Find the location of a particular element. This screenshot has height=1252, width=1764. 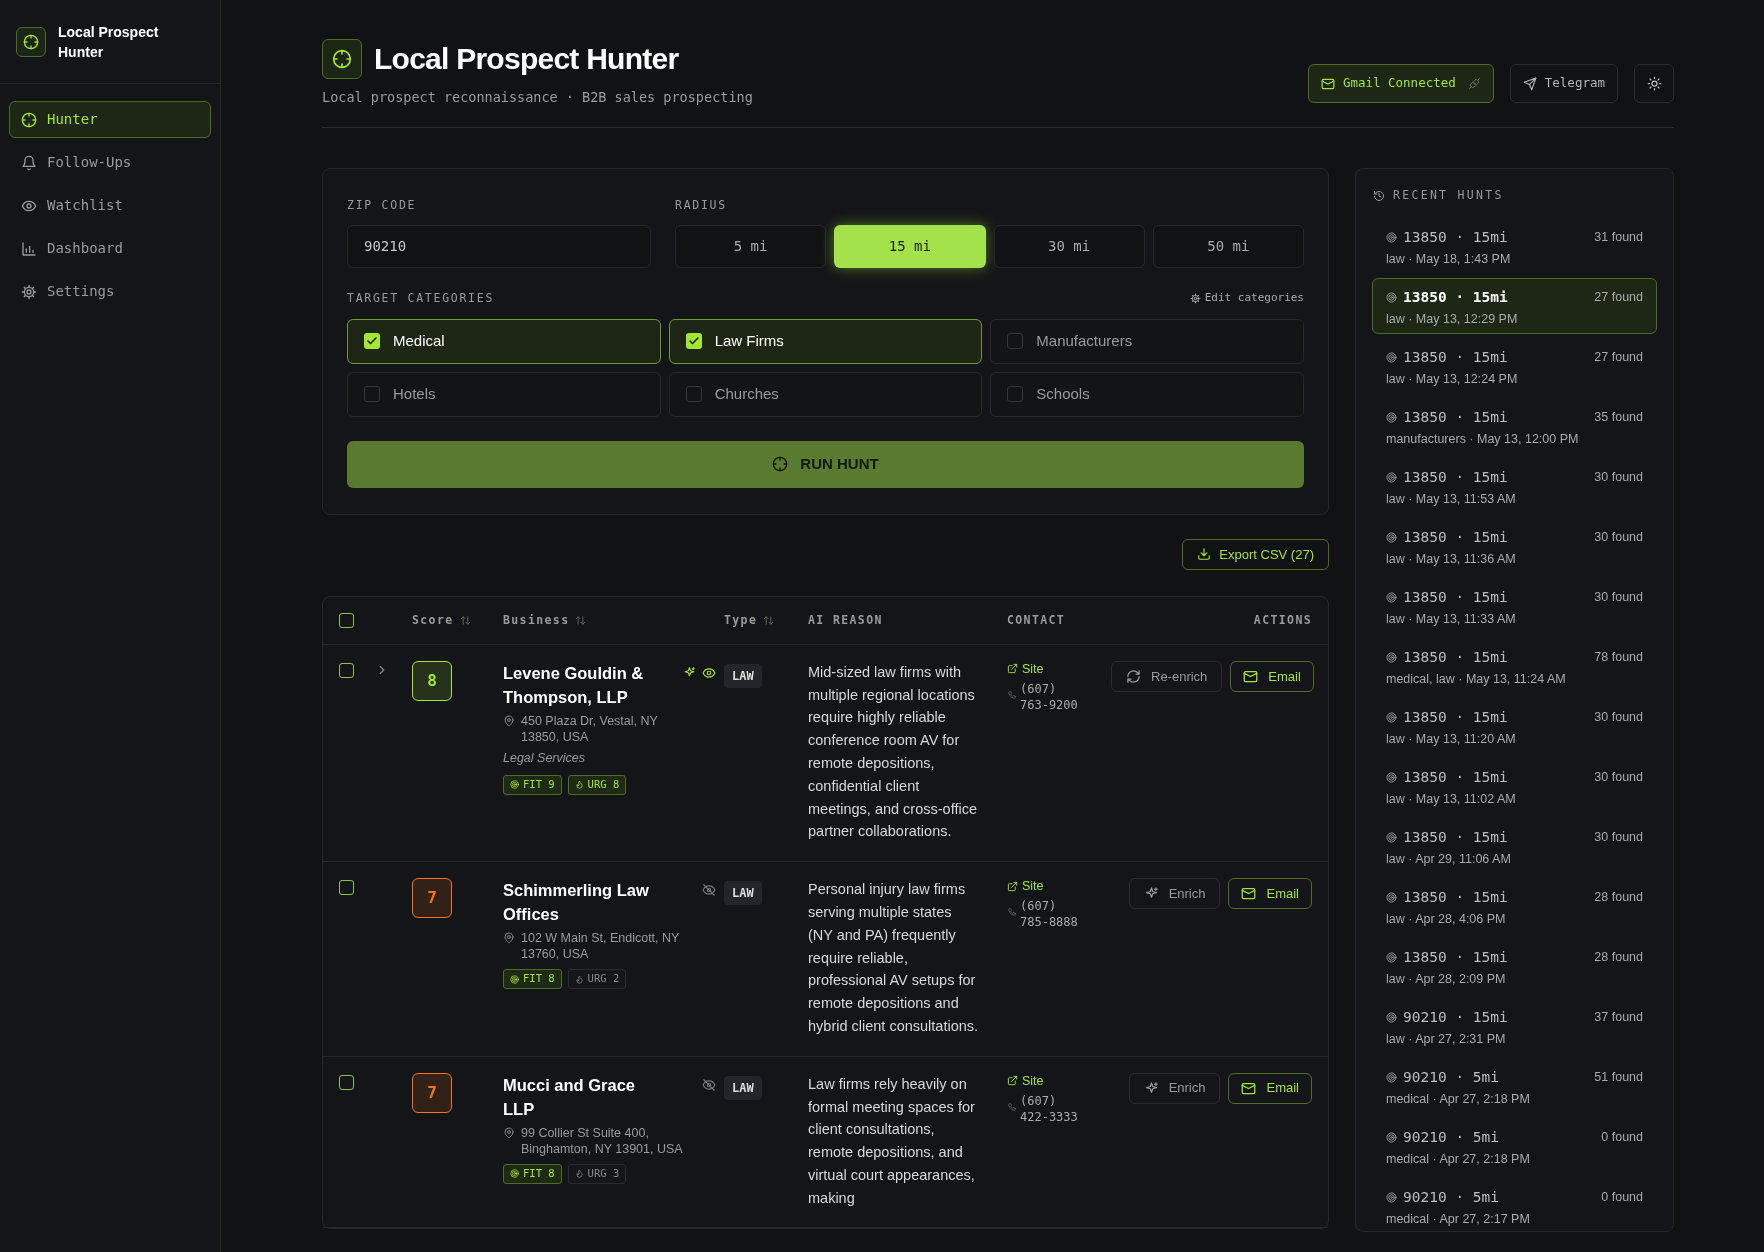

recent-hunt-item: 90210 · 15mi 37 found law · Apr 27, 2:31 PM is located at coordinates (1514, 1025).